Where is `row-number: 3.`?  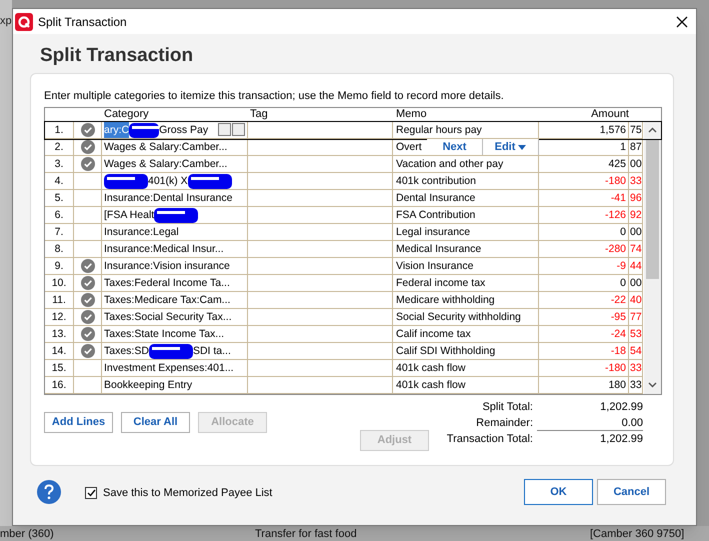
row-number: 3. is located at coordinates (59, 164).